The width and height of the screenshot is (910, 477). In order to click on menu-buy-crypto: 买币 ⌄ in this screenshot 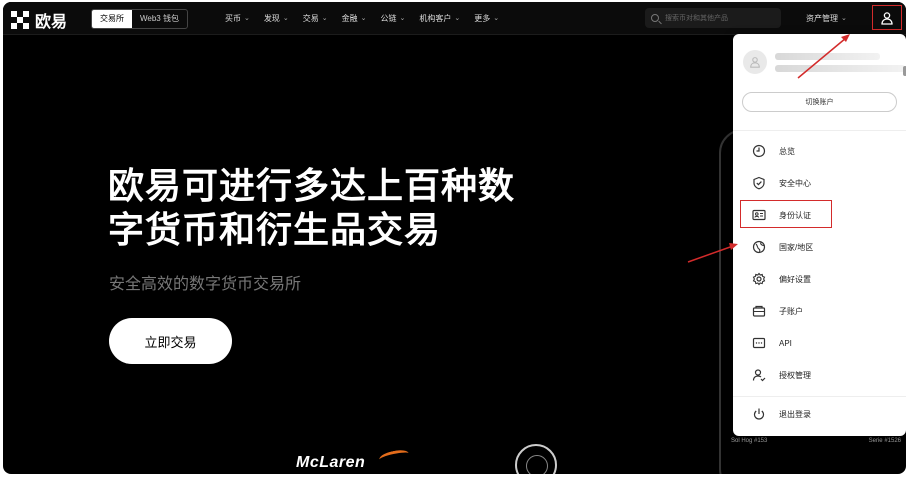, I will do `click(237, 18)`.